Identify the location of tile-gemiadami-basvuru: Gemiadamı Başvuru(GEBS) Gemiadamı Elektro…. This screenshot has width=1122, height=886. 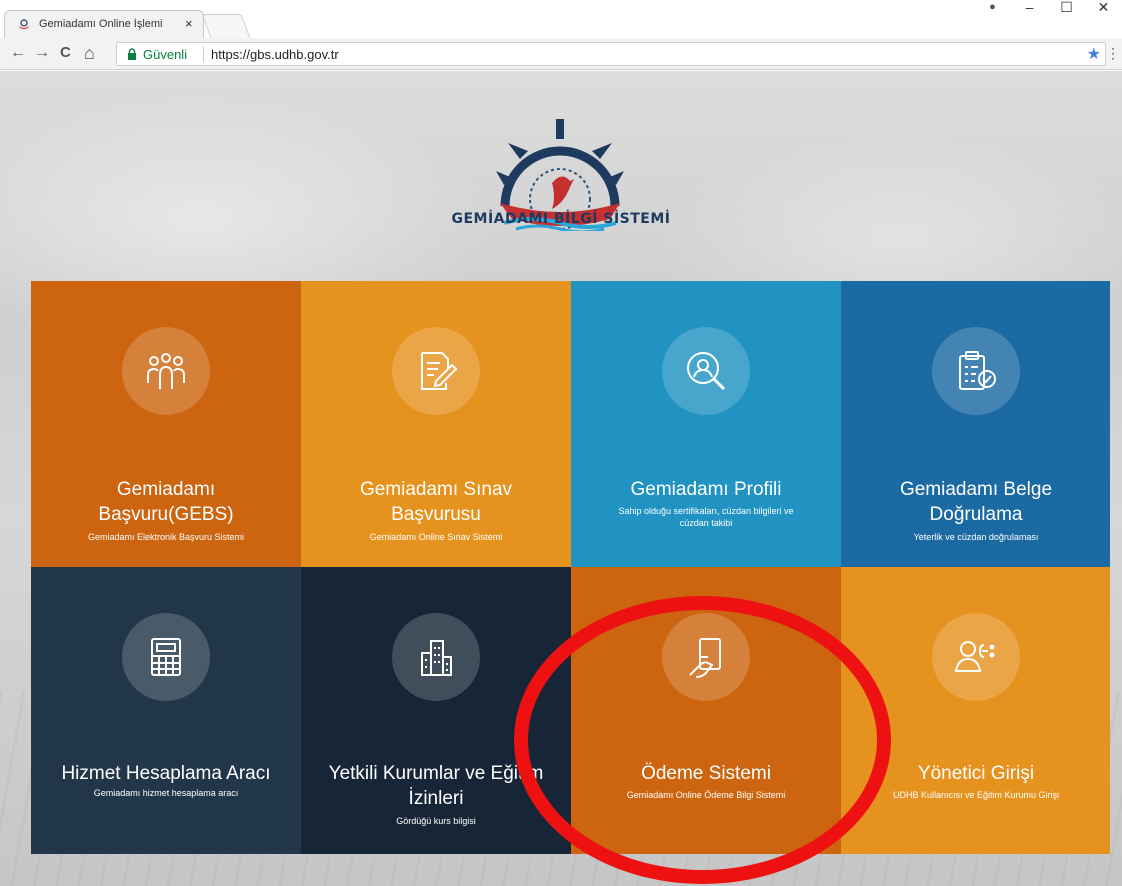
(166, 424).